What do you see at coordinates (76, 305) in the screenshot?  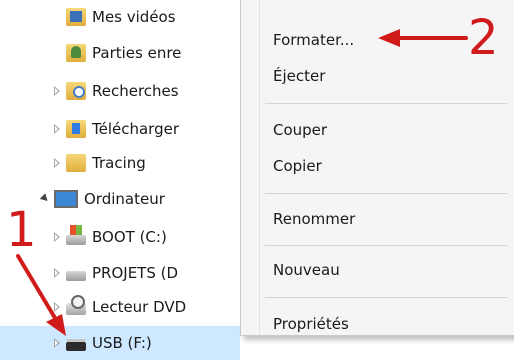 I see `dvd-drive-icon` at bounding box center [76, 305].